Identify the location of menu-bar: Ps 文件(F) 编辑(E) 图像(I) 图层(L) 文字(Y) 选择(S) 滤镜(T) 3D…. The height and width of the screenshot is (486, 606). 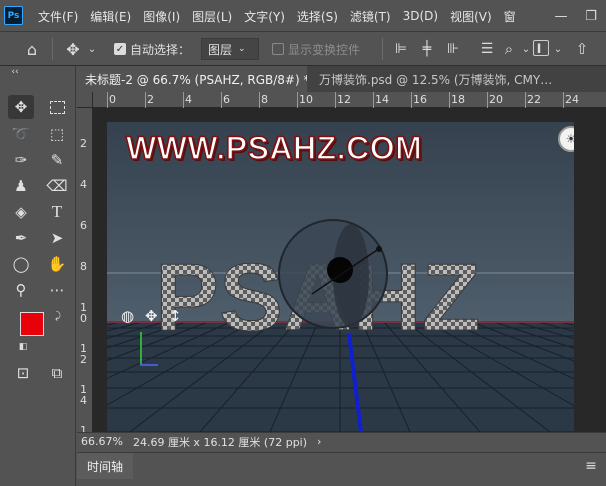
(303, 16).